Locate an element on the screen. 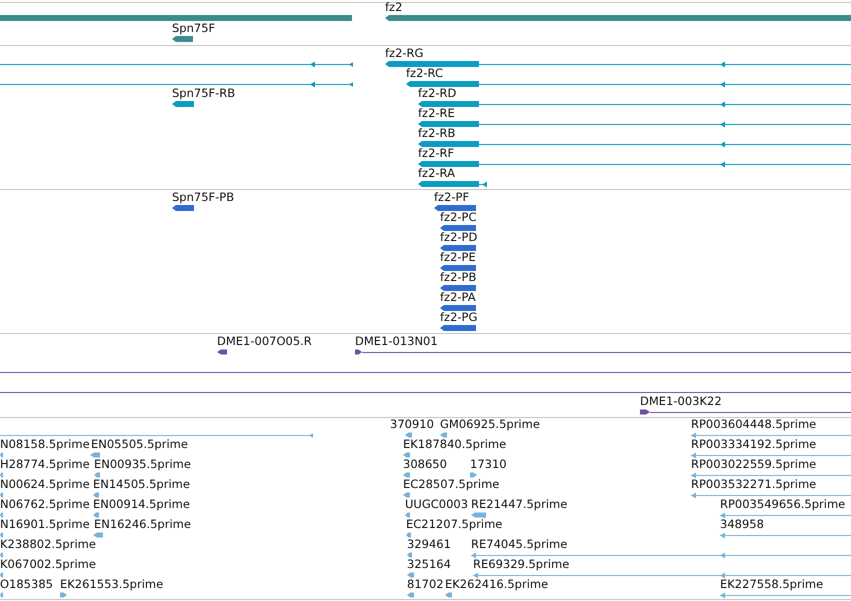  feature-label: EN00914.5prime is located at coordinates (141, 504).